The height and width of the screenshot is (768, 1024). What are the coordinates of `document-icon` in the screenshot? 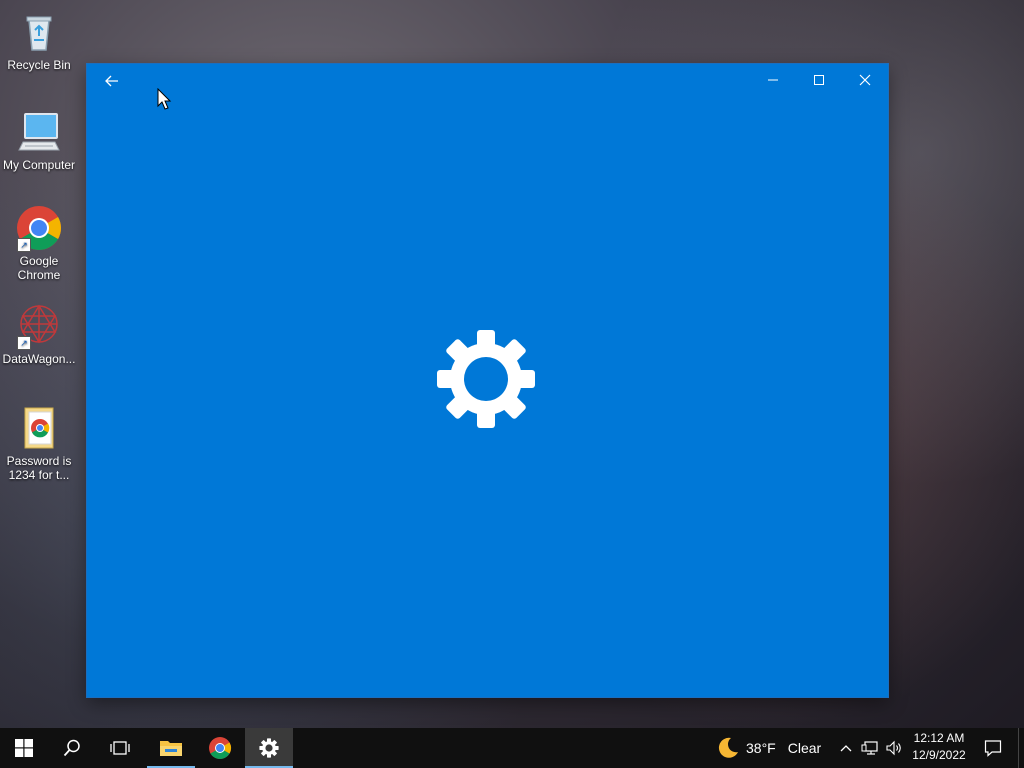 It's located at (39, 428).